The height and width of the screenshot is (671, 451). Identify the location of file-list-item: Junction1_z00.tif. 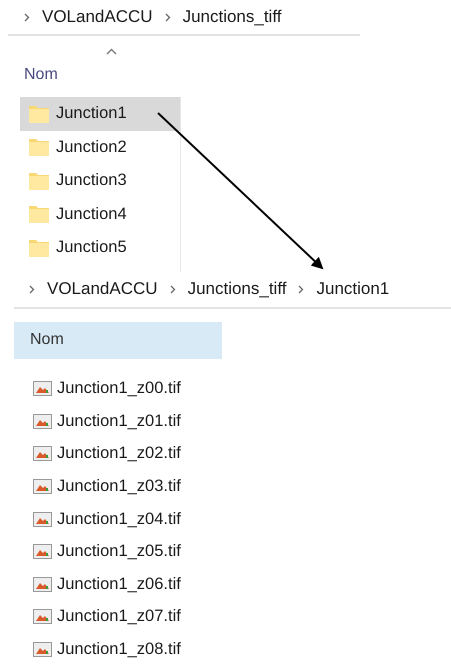
(242, 389).